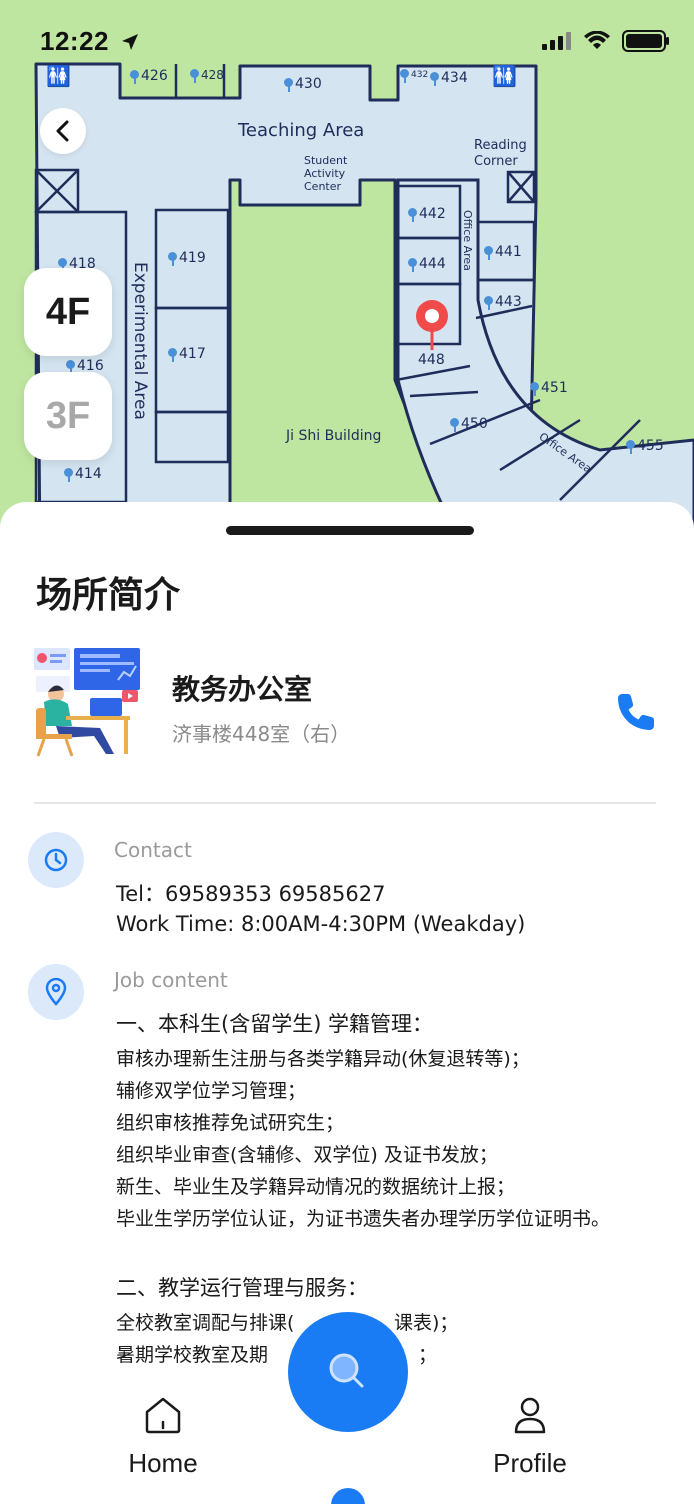  Describe the element at coordinates (171, 980) in the screenshot. I see `job-content-label: Job content` at that location.